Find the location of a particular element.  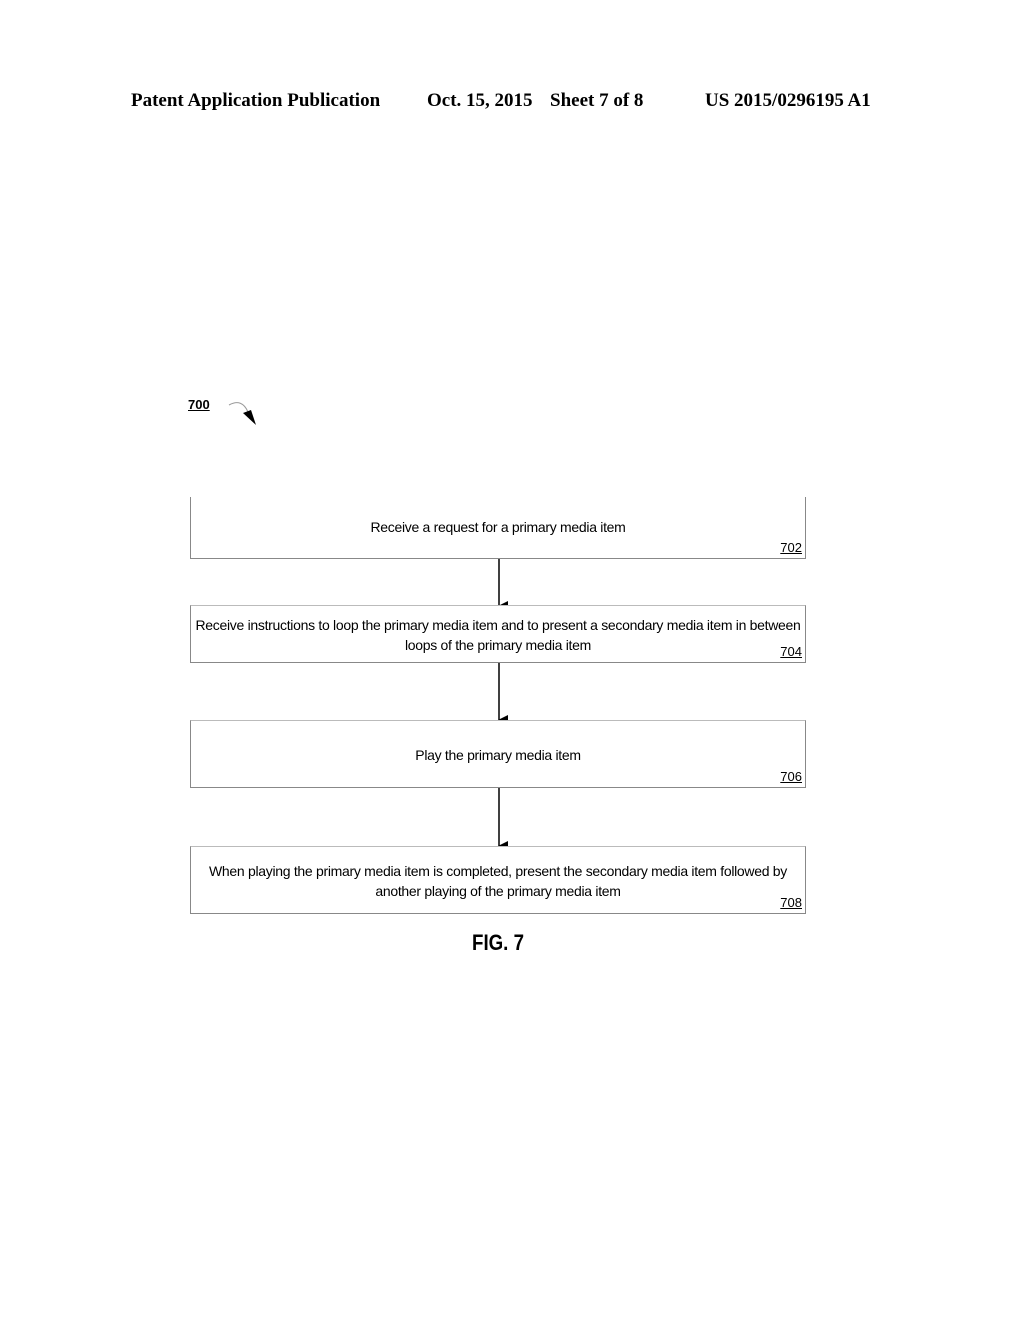

step-number: 702 is located at coordinates (791, 547).